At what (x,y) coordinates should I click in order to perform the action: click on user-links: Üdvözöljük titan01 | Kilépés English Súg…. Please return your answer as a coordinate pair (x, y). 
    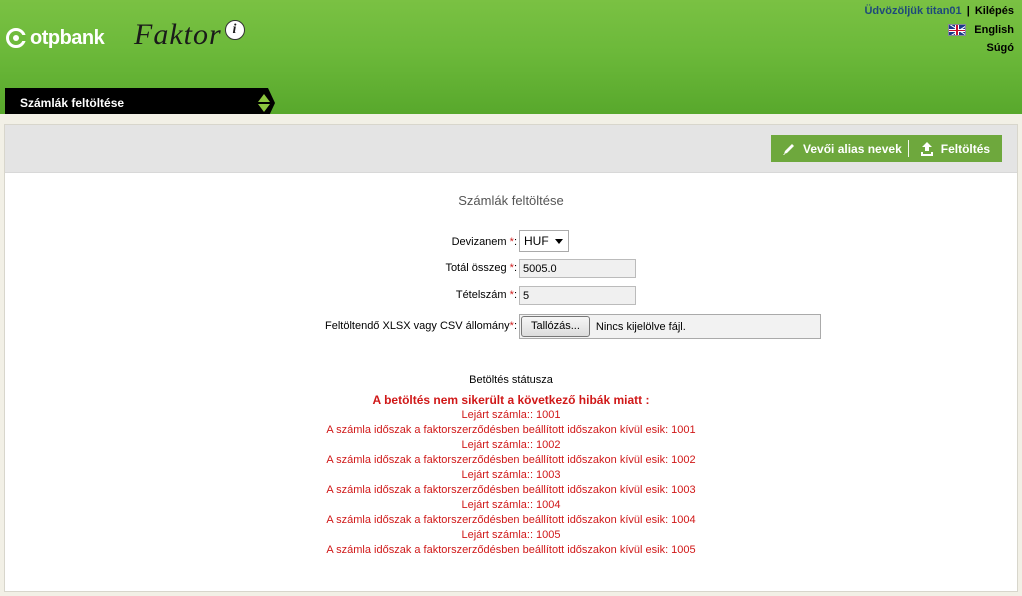
    Looking at the image, I should click on (939, 29).